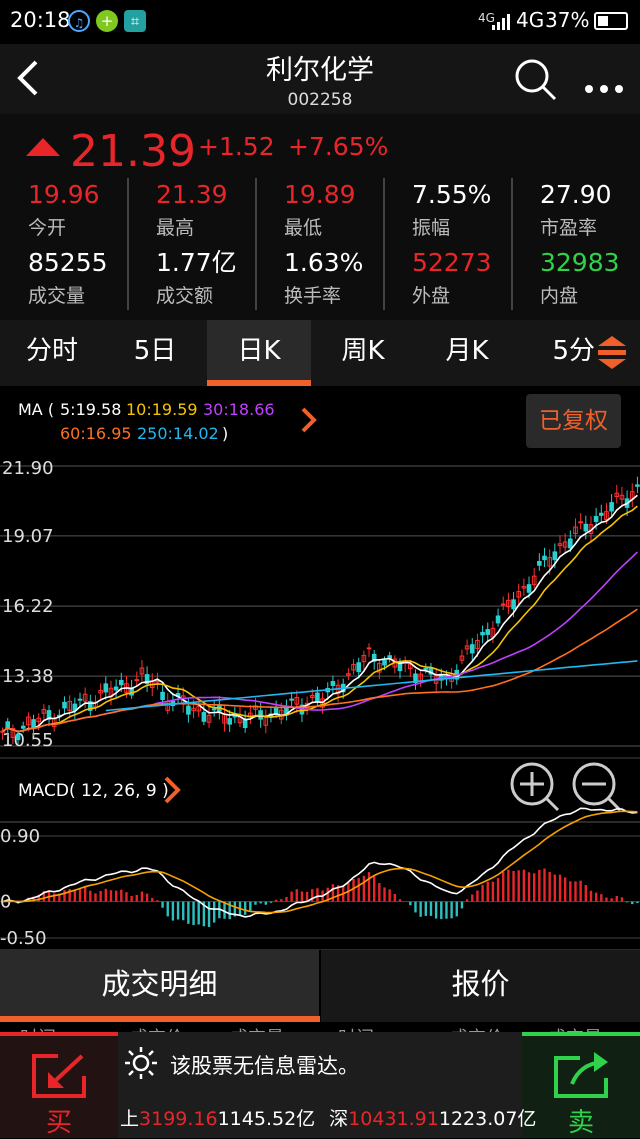 This screenshot has width=640, height=1139. What do you see at coordinates (324, 262) in the screenshot?
I see `stat-value: 1.63%` at bounding box center [324, 262].